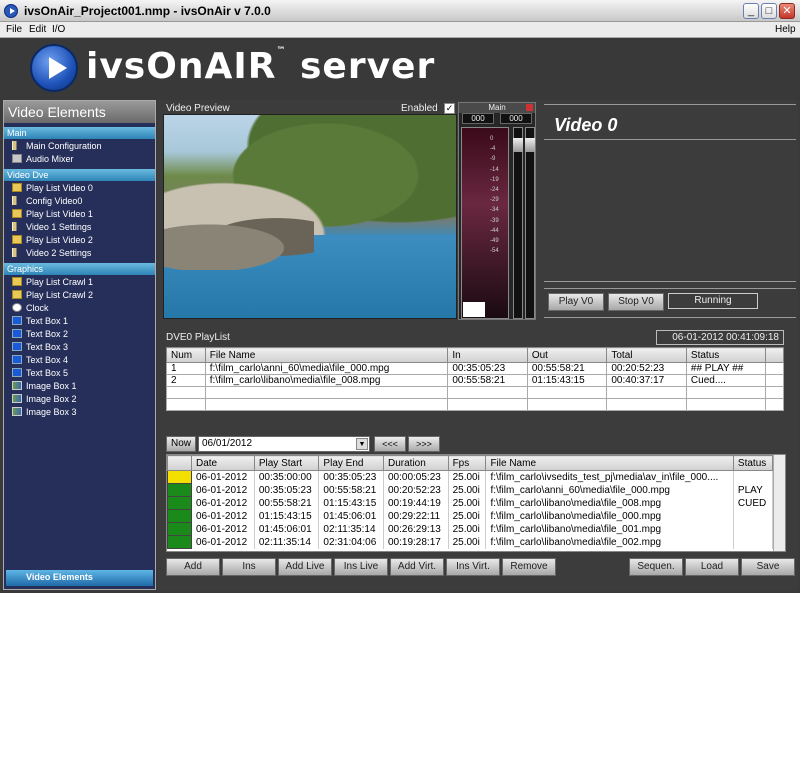 The height and width of the screenshot is (769, 800). I want to click on sidebar-item: Text Box 4, so click(79, 359).